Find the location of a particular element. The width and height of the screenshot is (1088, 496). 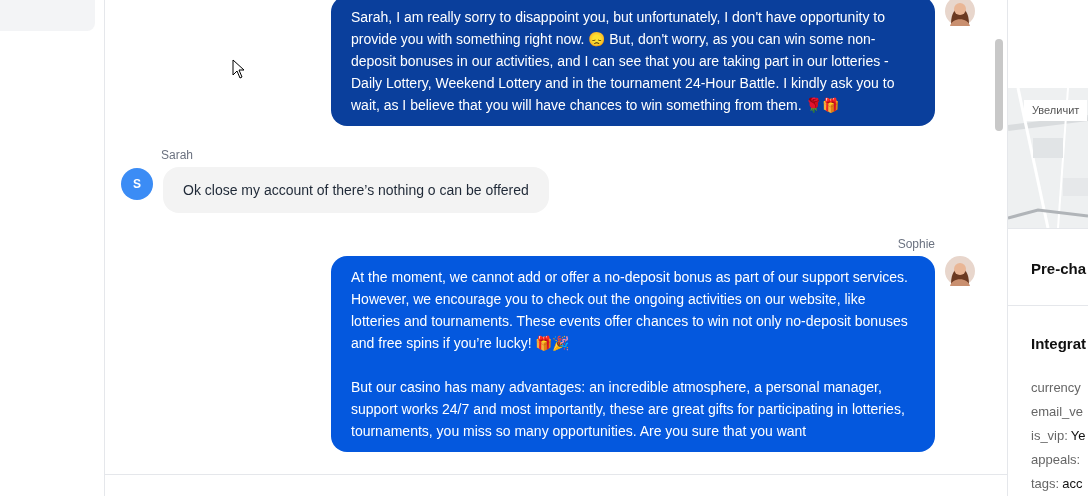

message-bubble: Sarah, I am really sorry to disappoint you, but unfortunately, I don't have opportunity to provide you with something right now. 😞 But, don't worry, as you can win some non-deposit bonuses in our activities, and I can see that you are taking part in our lotteries - Daily Lottery, Weekend Lottery and in the tournament 24-Hour Battle. I kindly ask you to wait, as I believe that you will have chances to win something from them. 🌹🎁 is located at coordinates (633, 63).